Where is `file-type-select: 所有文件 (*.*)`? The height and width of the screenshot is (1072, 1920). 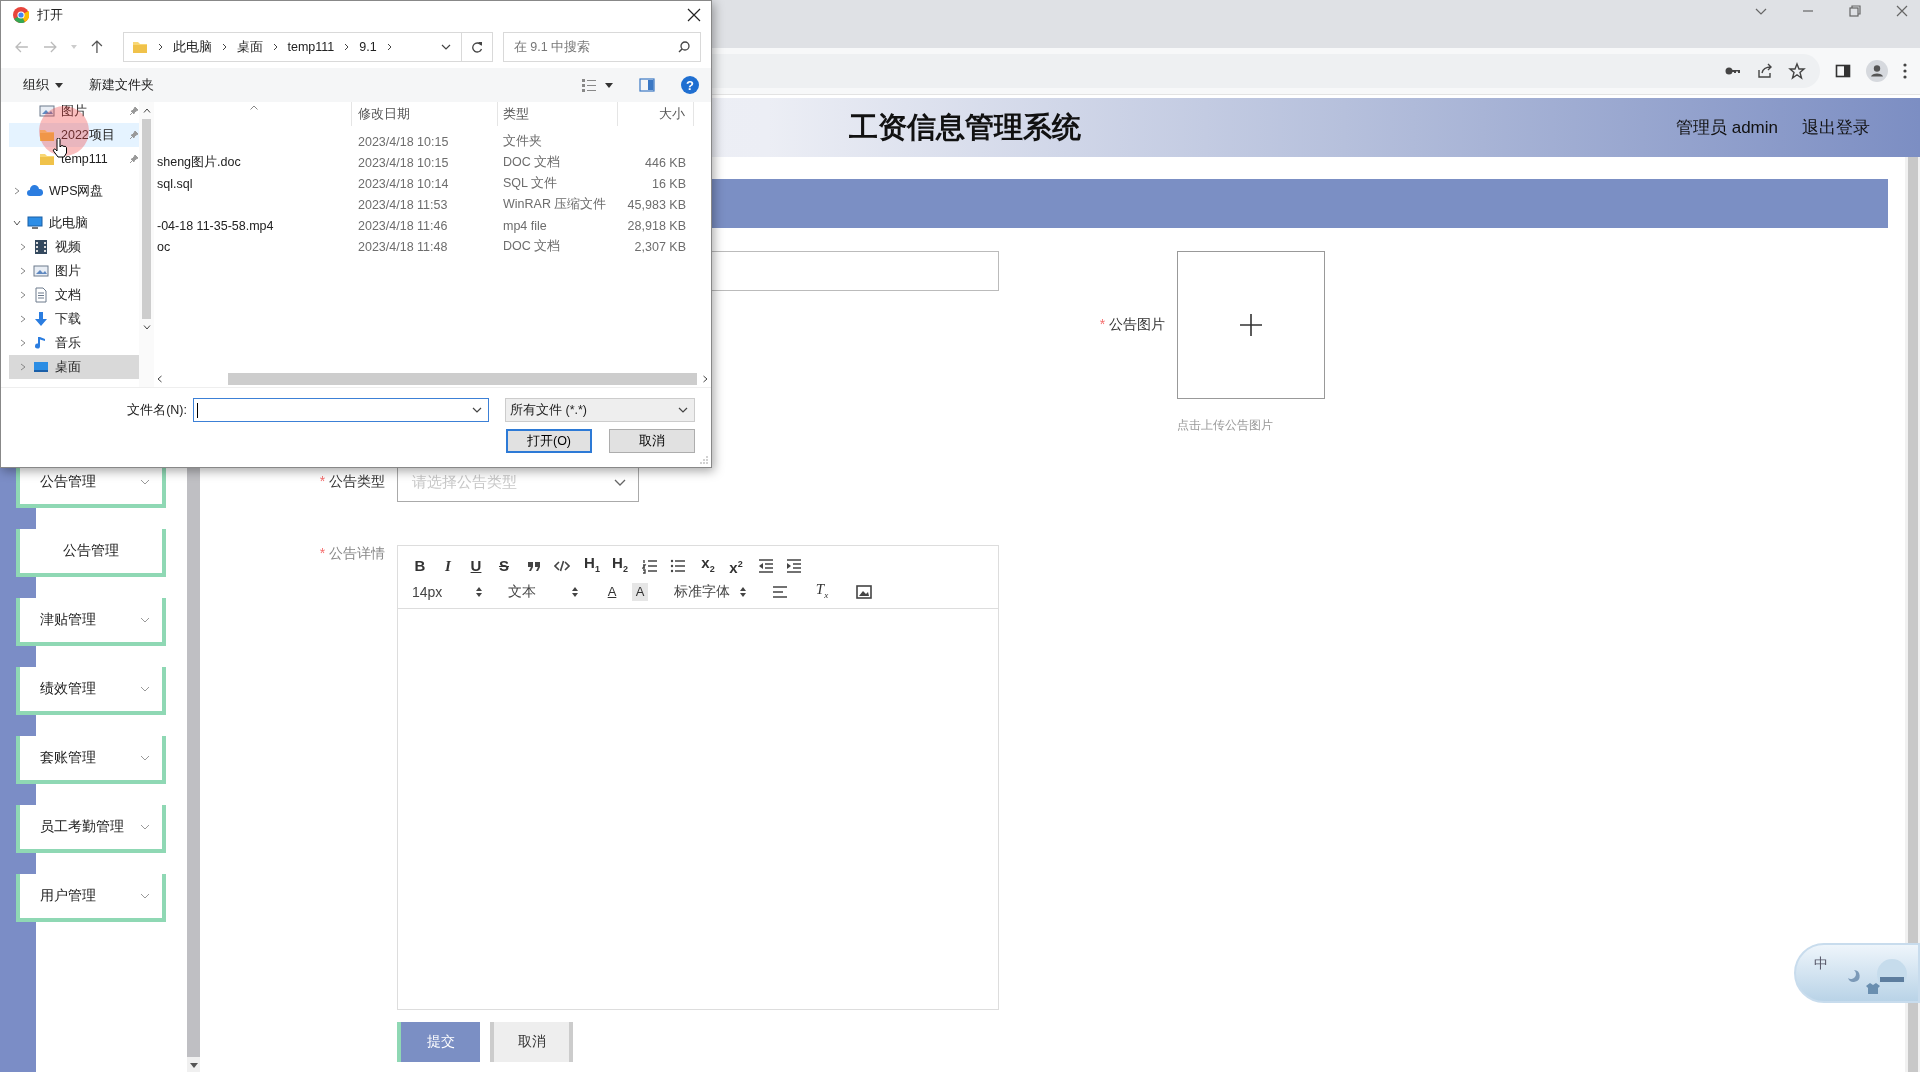 file-type-select: 所有文件 (*.*) is located at coordinates (600, 410).